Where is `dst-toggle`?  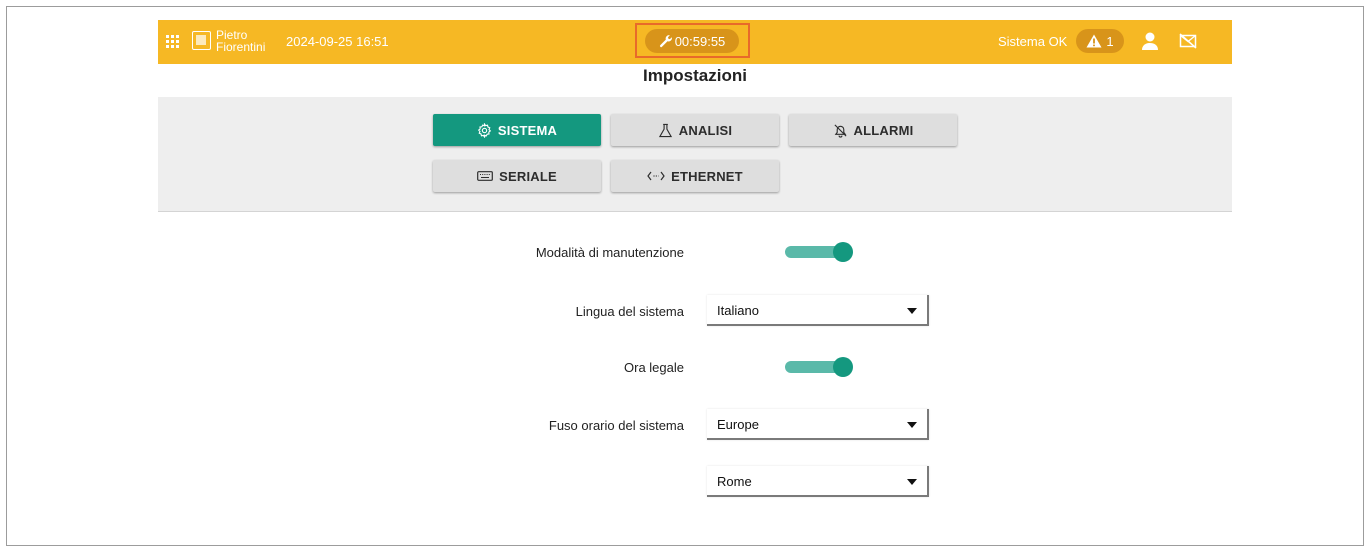 dst-toggle is located at coordinates (821, 367).